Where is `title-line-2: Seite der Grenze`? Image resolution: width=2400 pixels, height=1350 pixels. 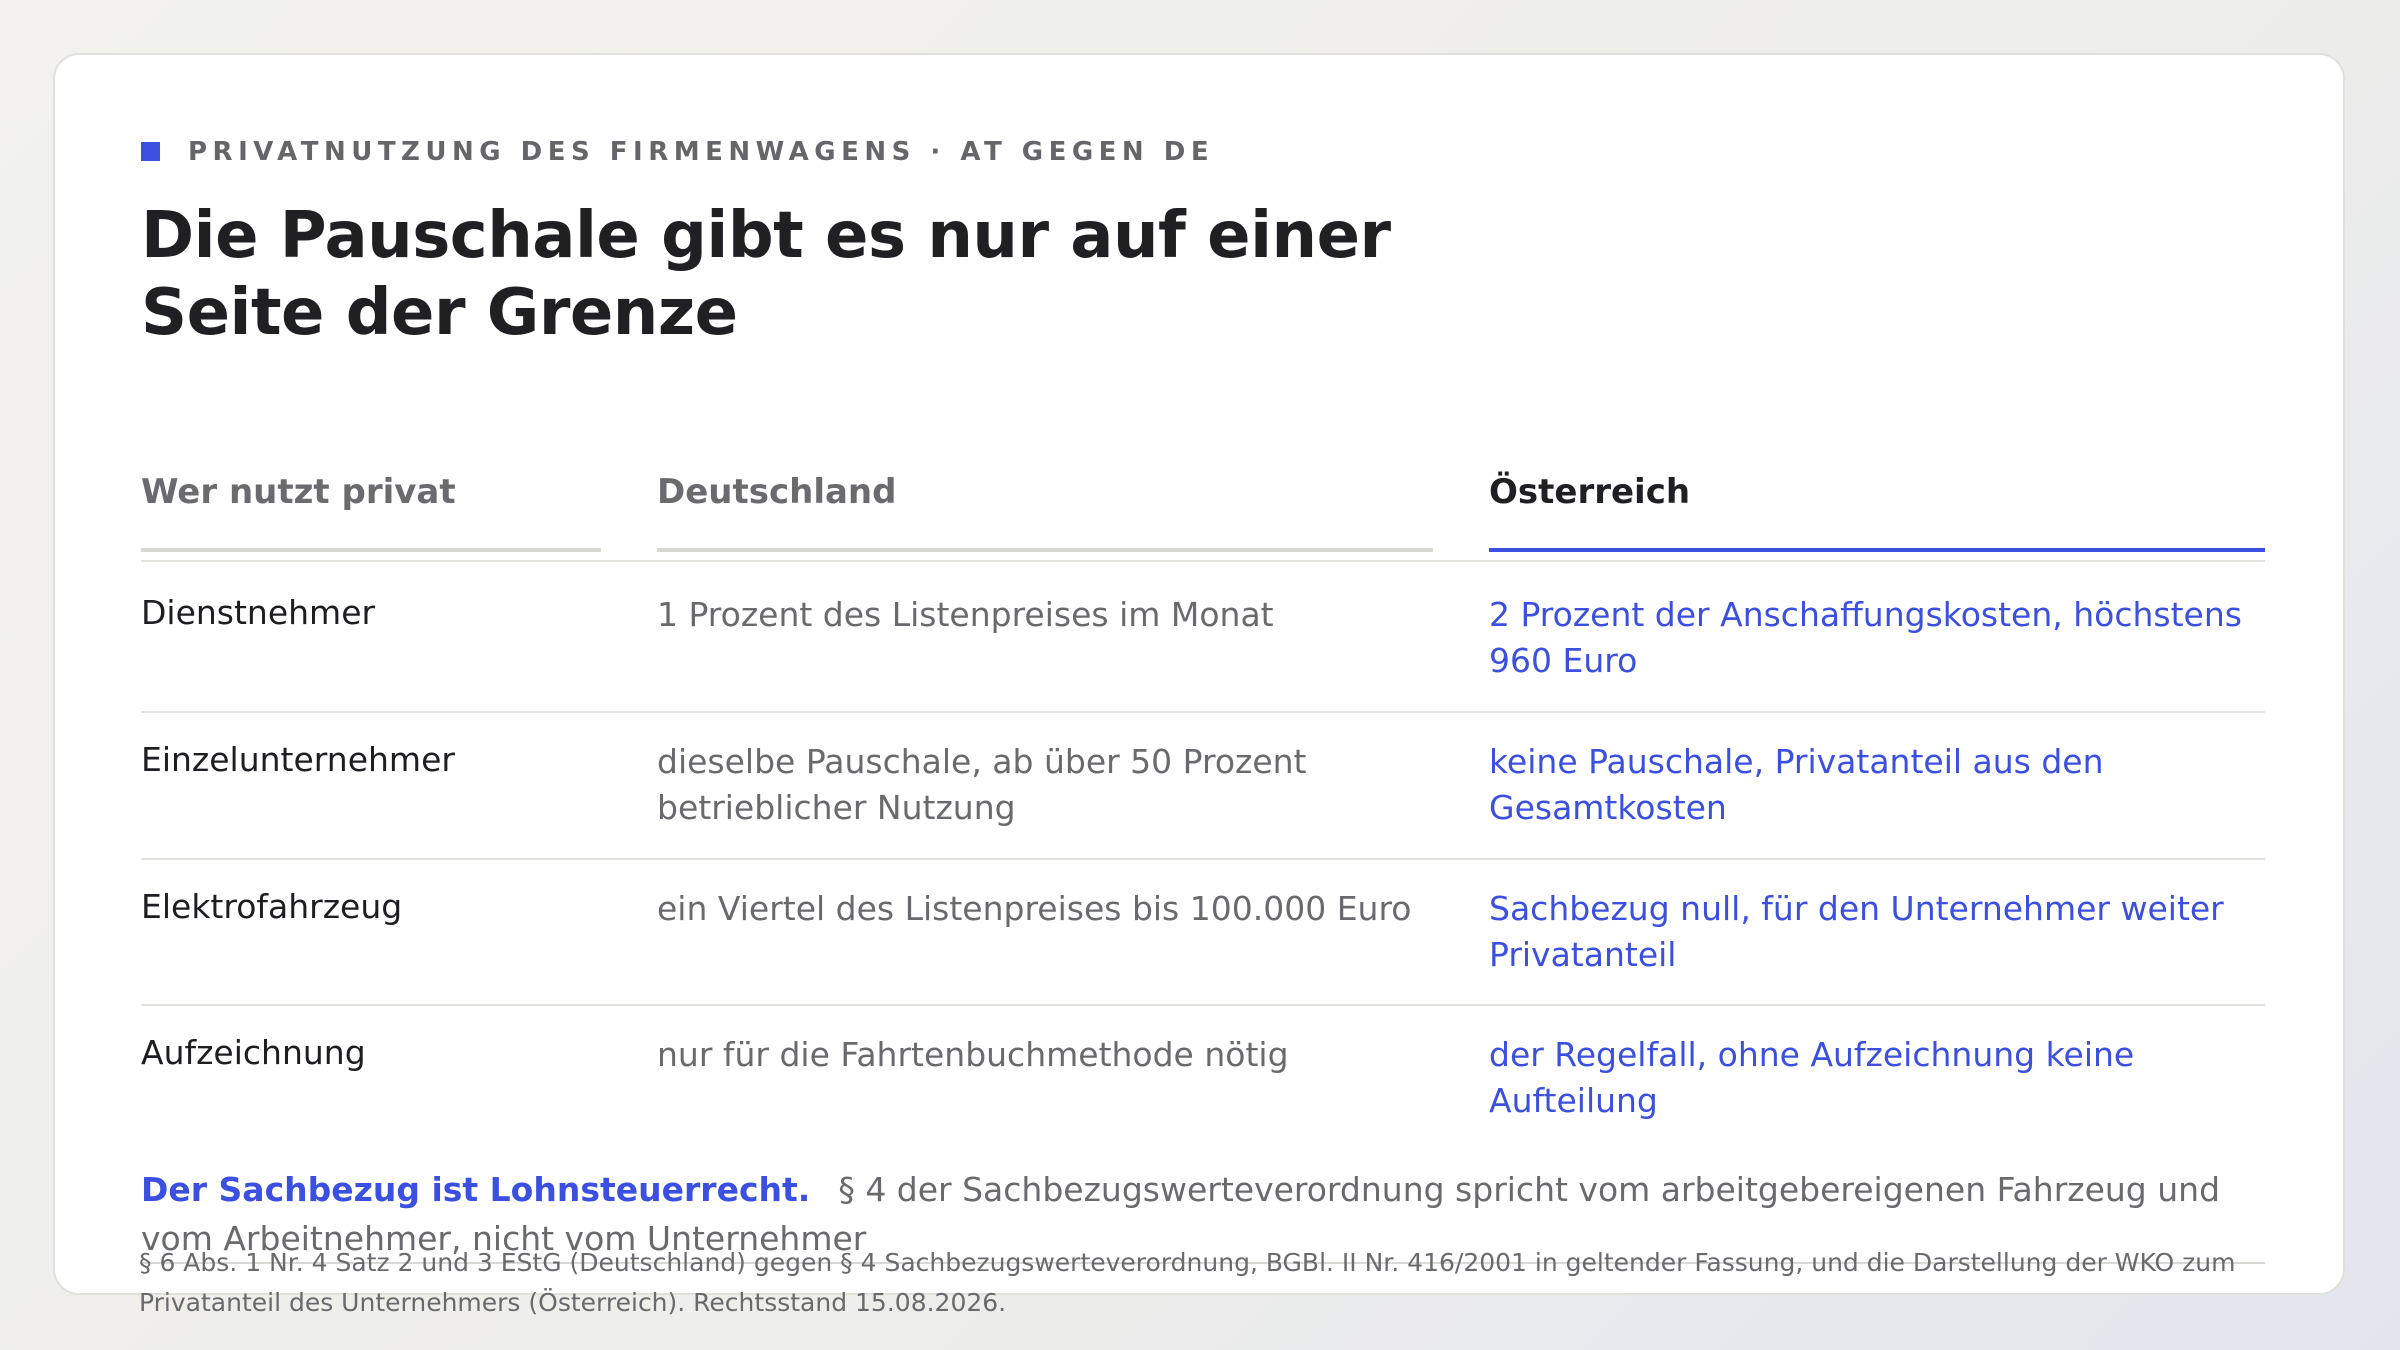
title-line-2: Seite der Grenze is located at coordinates (439, 313).